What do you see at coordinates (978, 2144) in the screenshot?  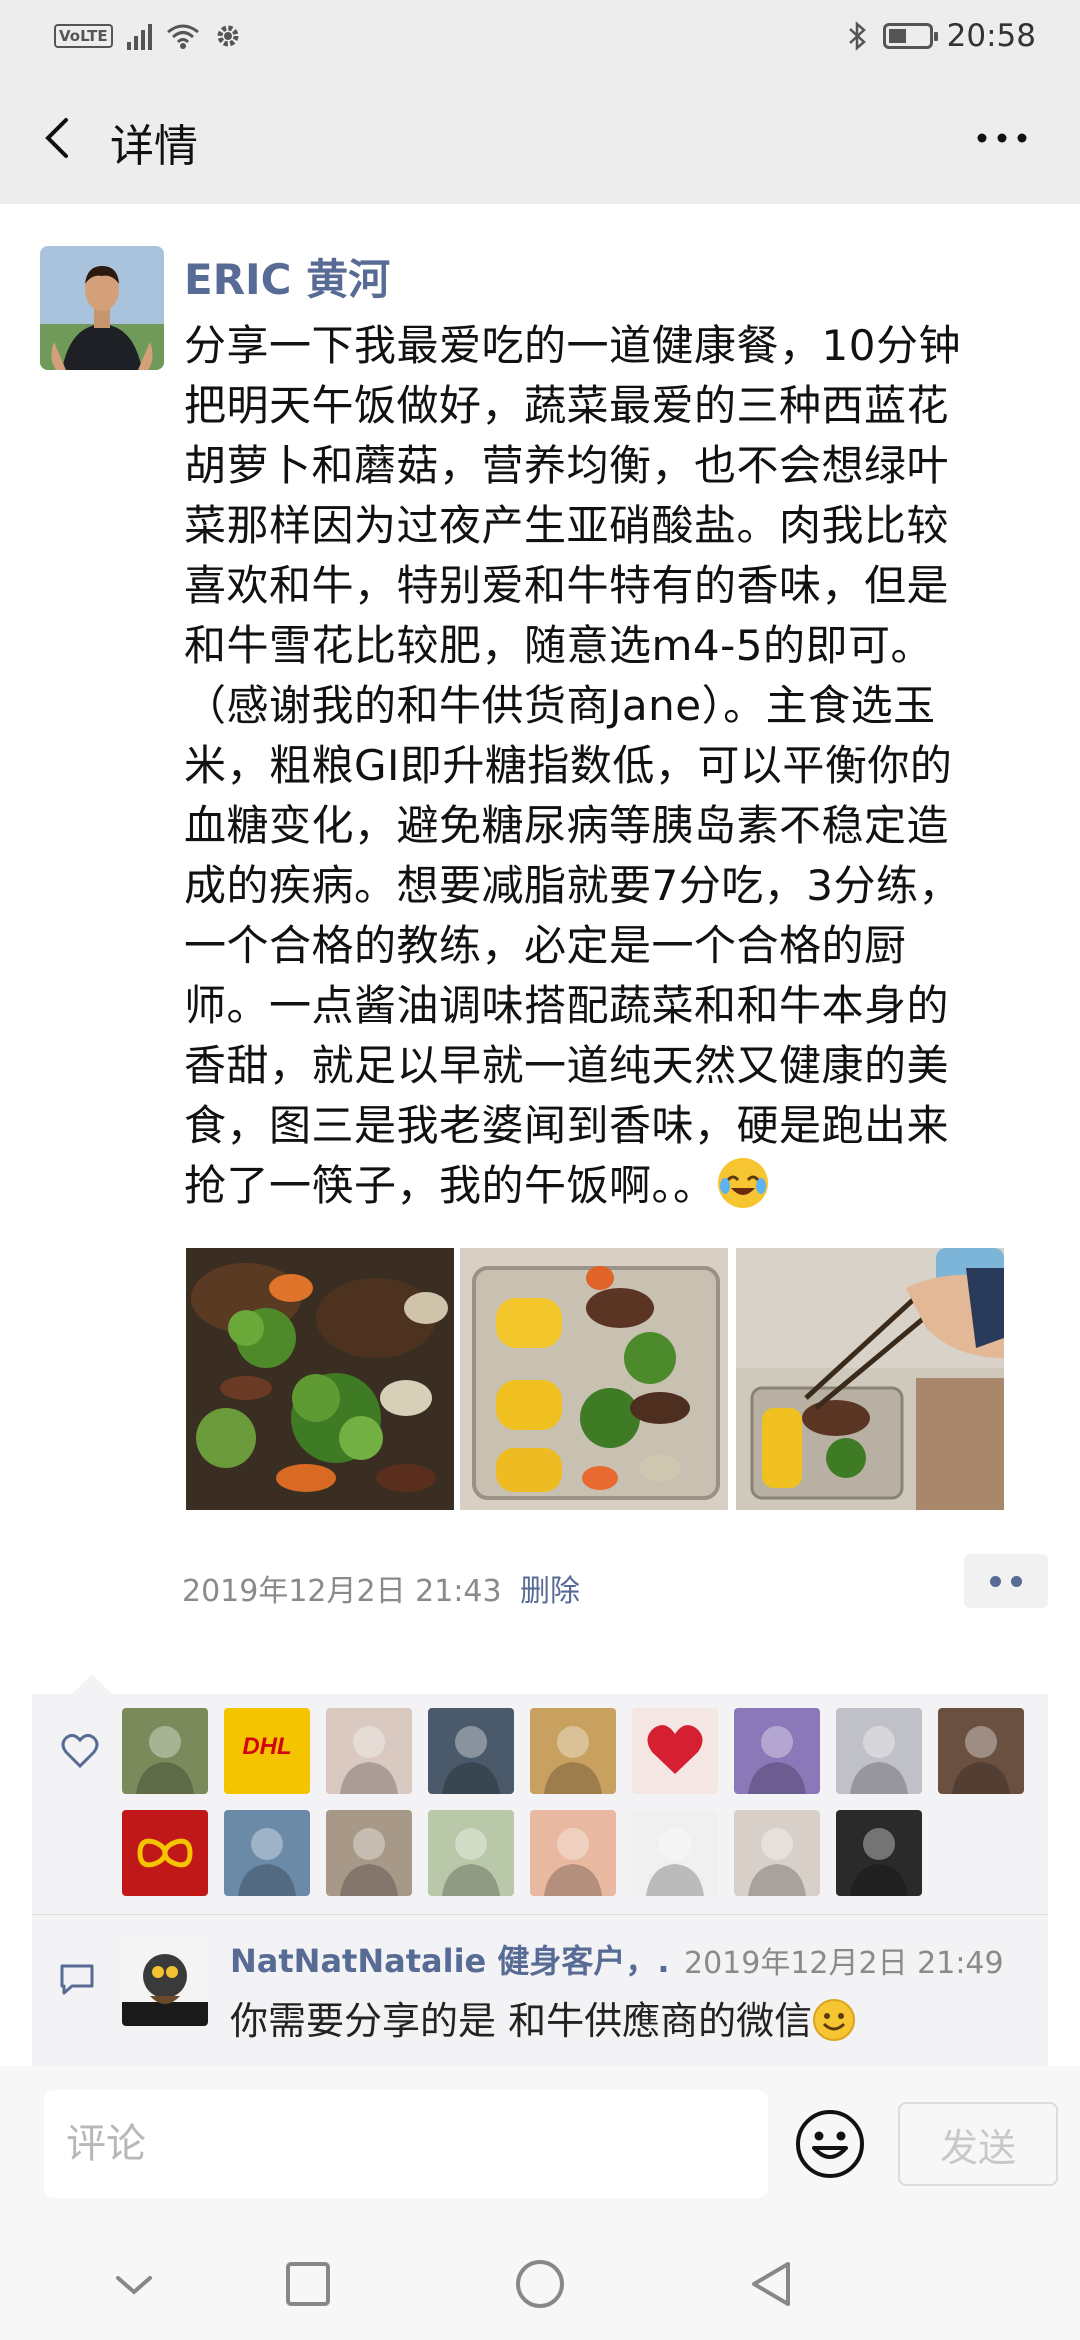 I see `send-button: 发送` at bounding box center [978, 2144].